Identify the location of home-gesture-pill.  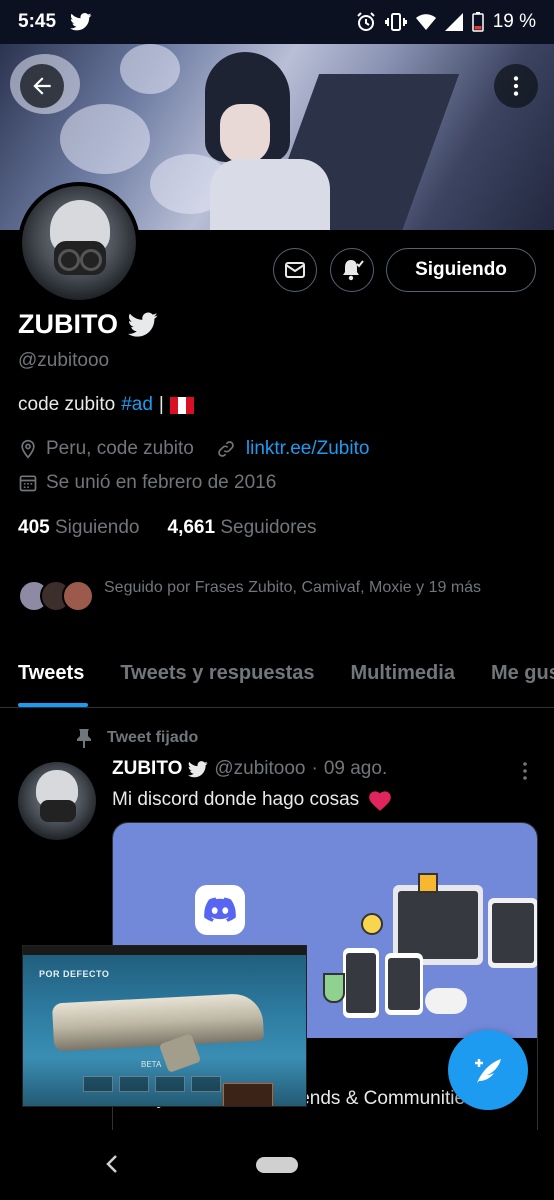
(277, 1165).